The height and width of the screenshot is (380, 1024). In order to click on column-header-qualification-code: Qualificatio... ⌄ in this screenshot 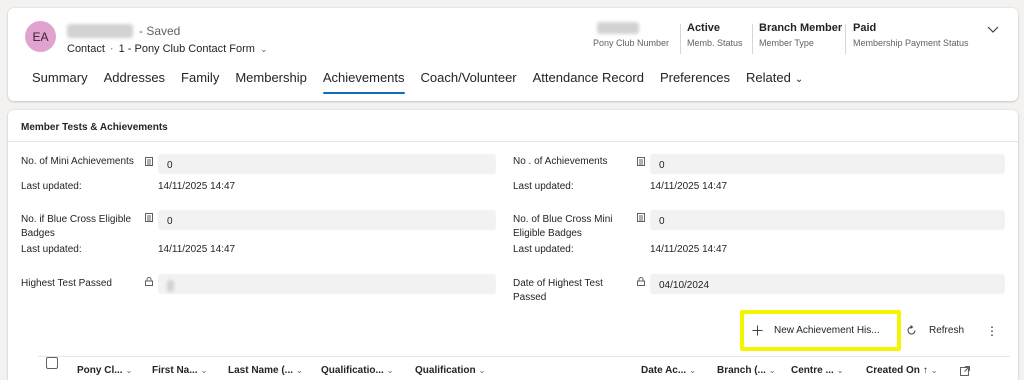, I will do `click(357, 370)`.